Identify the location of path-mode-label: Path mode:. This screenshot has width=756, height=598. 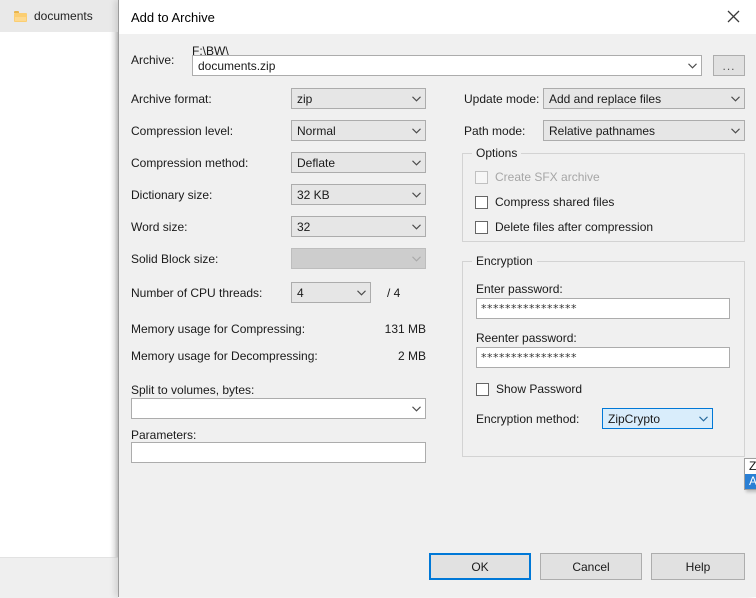
(495, 131).